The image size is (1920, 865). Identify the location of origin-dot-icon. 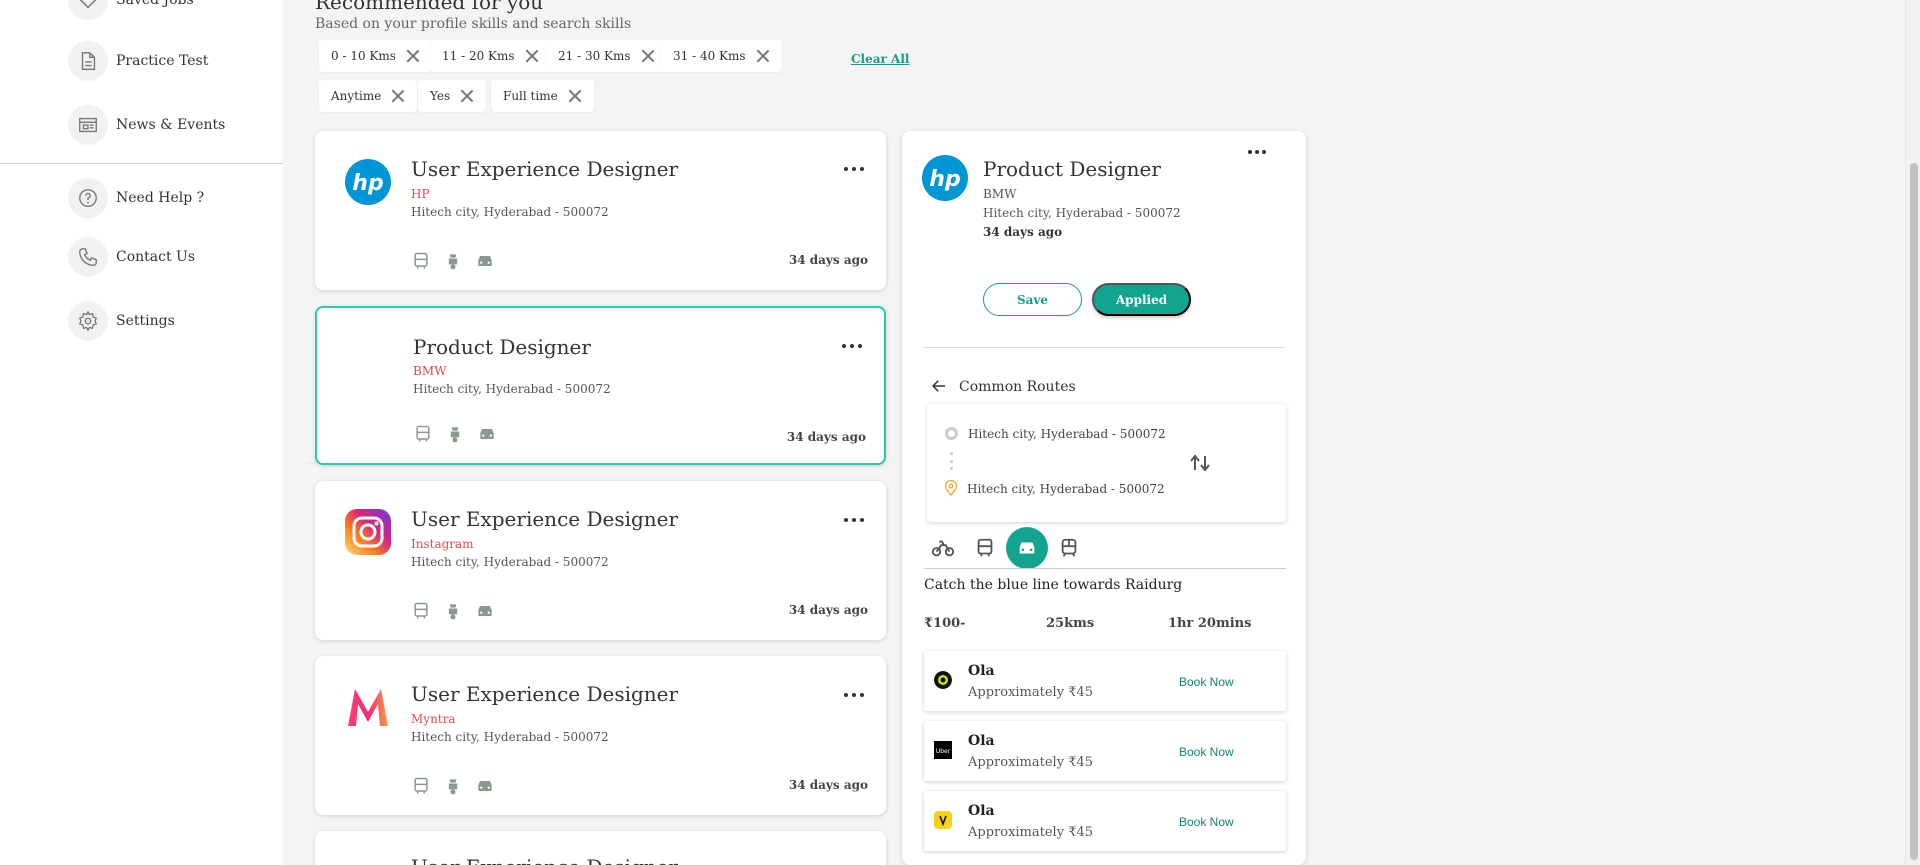
(951, 433).